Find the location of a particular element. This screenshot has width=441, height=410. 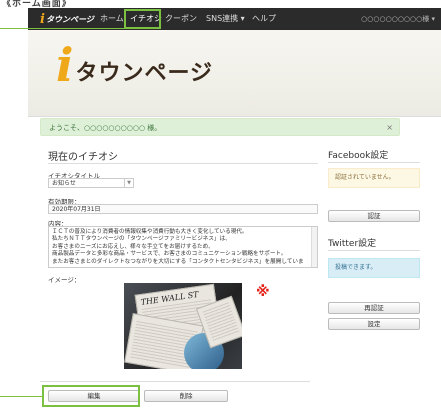

period-value: 2020年07月31日 is located at coordinates (76, 209).